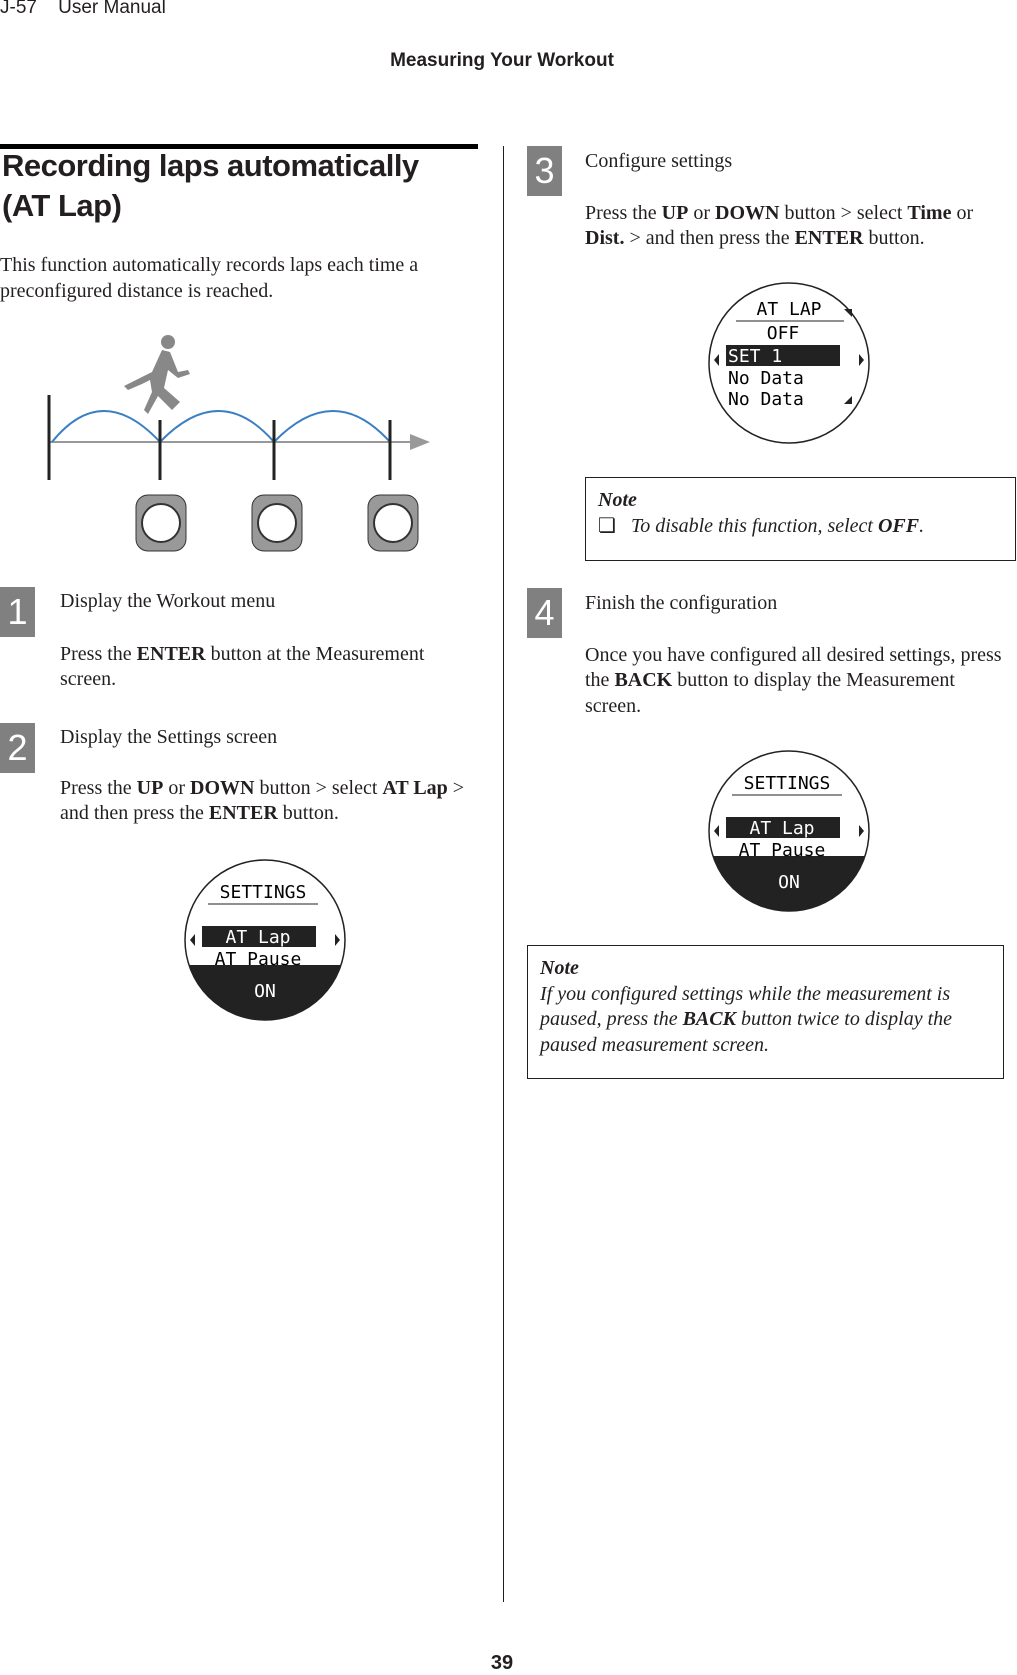 The image size is (1017, 1675). What do you see at coordinates (755, 356) in the screenshot?
I see `svg-text: SET 1` at bounding box center [755, 356].